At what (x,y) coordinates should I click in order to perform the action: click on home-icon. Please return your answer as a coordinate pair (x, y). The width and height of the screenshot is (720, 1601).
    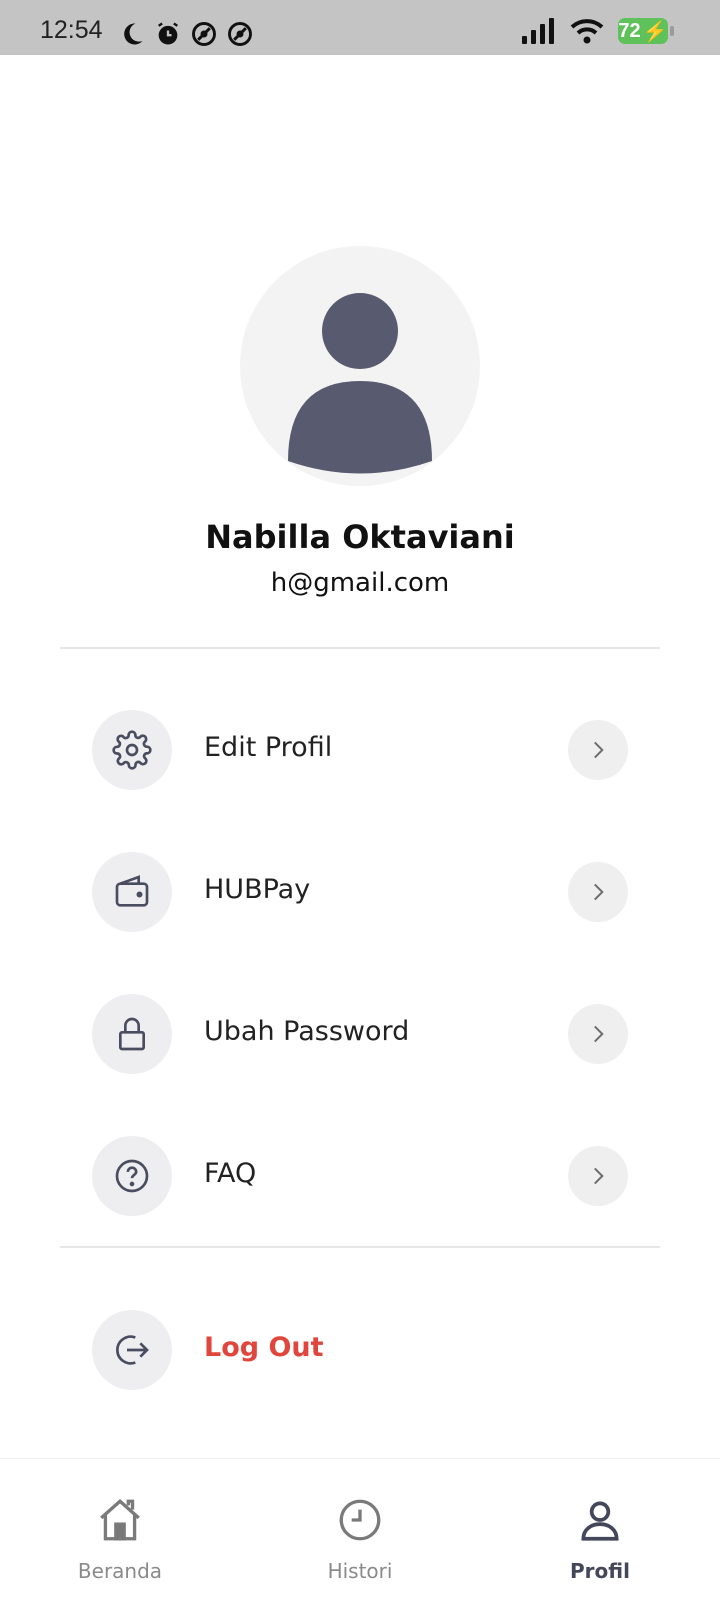
    Looking at the image, I should click on (120, 1520).